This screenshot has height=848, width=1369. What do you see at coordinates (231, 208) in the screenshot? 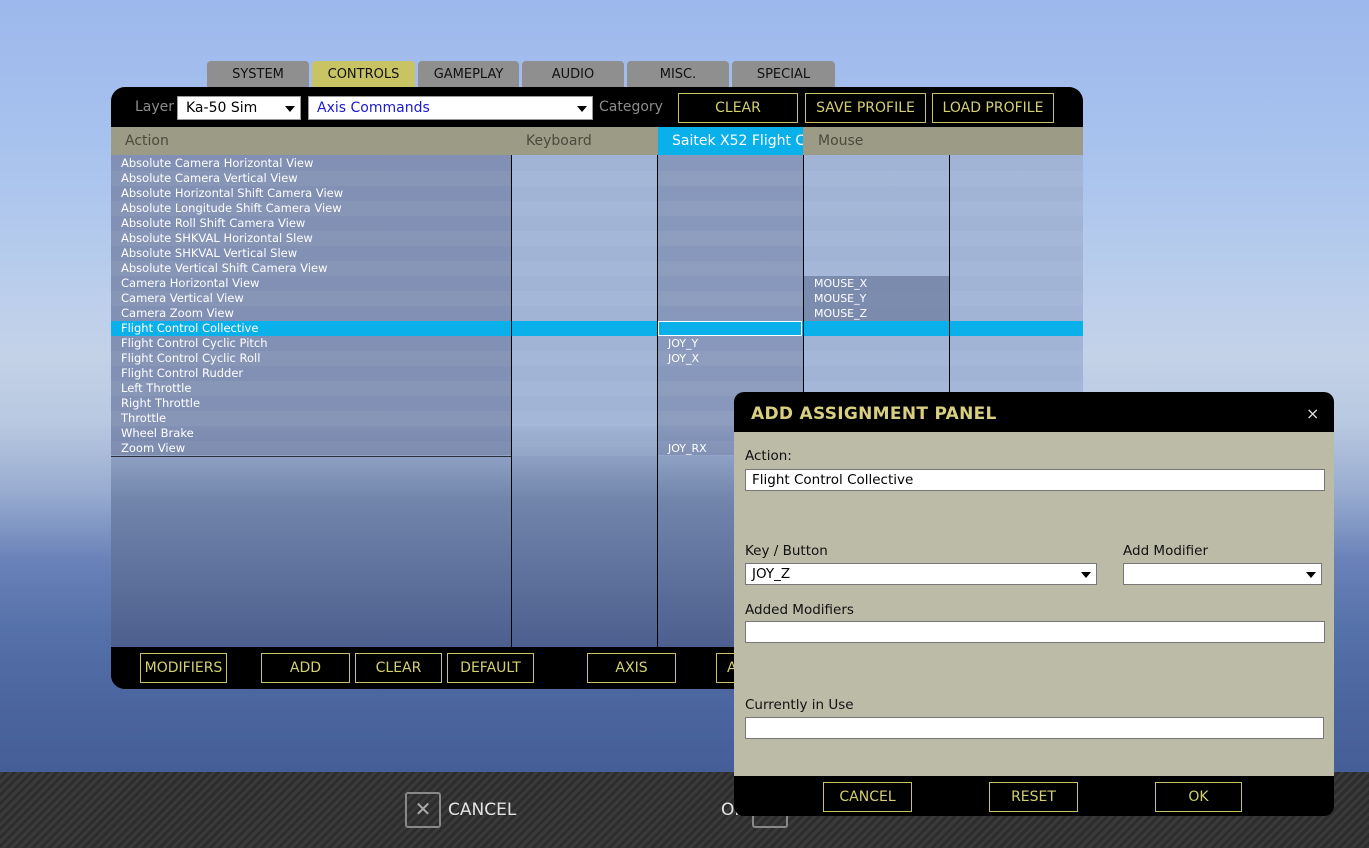
I see `row-action-label: Absolute Longitude Shift Camera View` at bounding box center [231, 208].